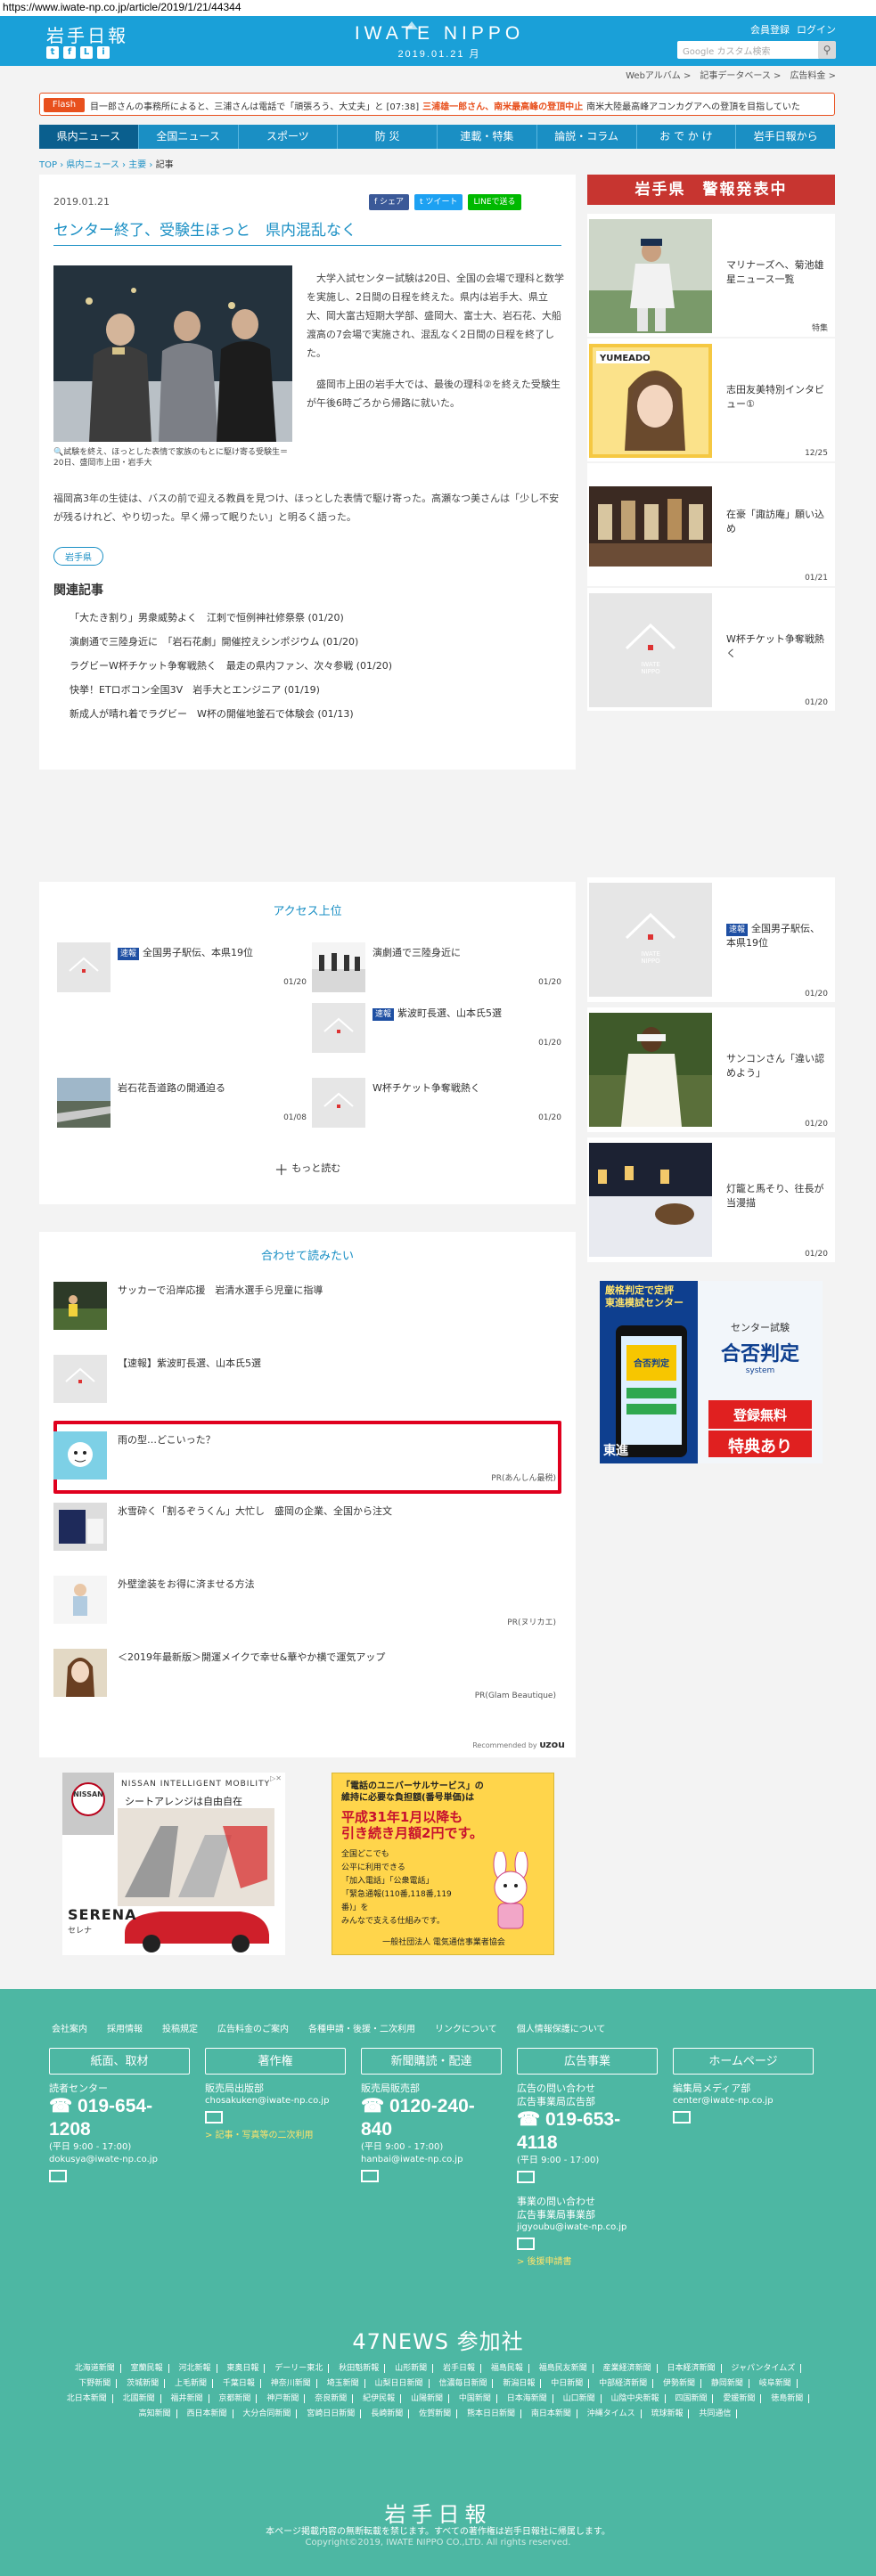  Describe the element at coordinates (315, 642) in the screenshot. I see `related-link: 演劇通で三陸身近に 「岩石花劇」開催控えシンポジウム (01/20)` at that location.